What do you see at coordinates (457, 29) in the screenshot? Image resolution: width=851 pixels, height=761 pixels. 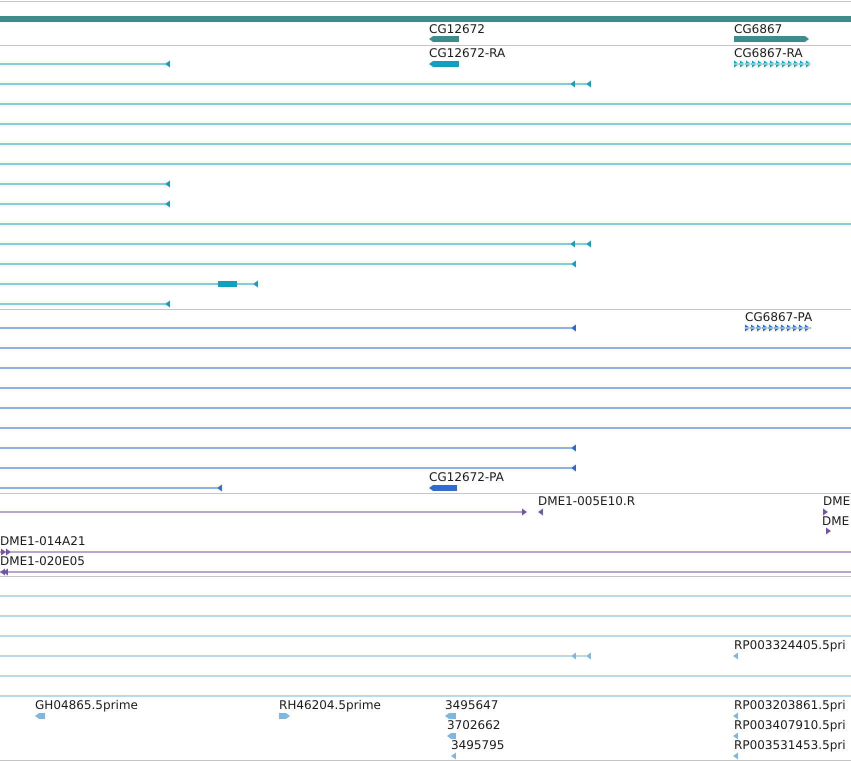 I see `feature-label: CG12672` at bounding box center [457, 29].